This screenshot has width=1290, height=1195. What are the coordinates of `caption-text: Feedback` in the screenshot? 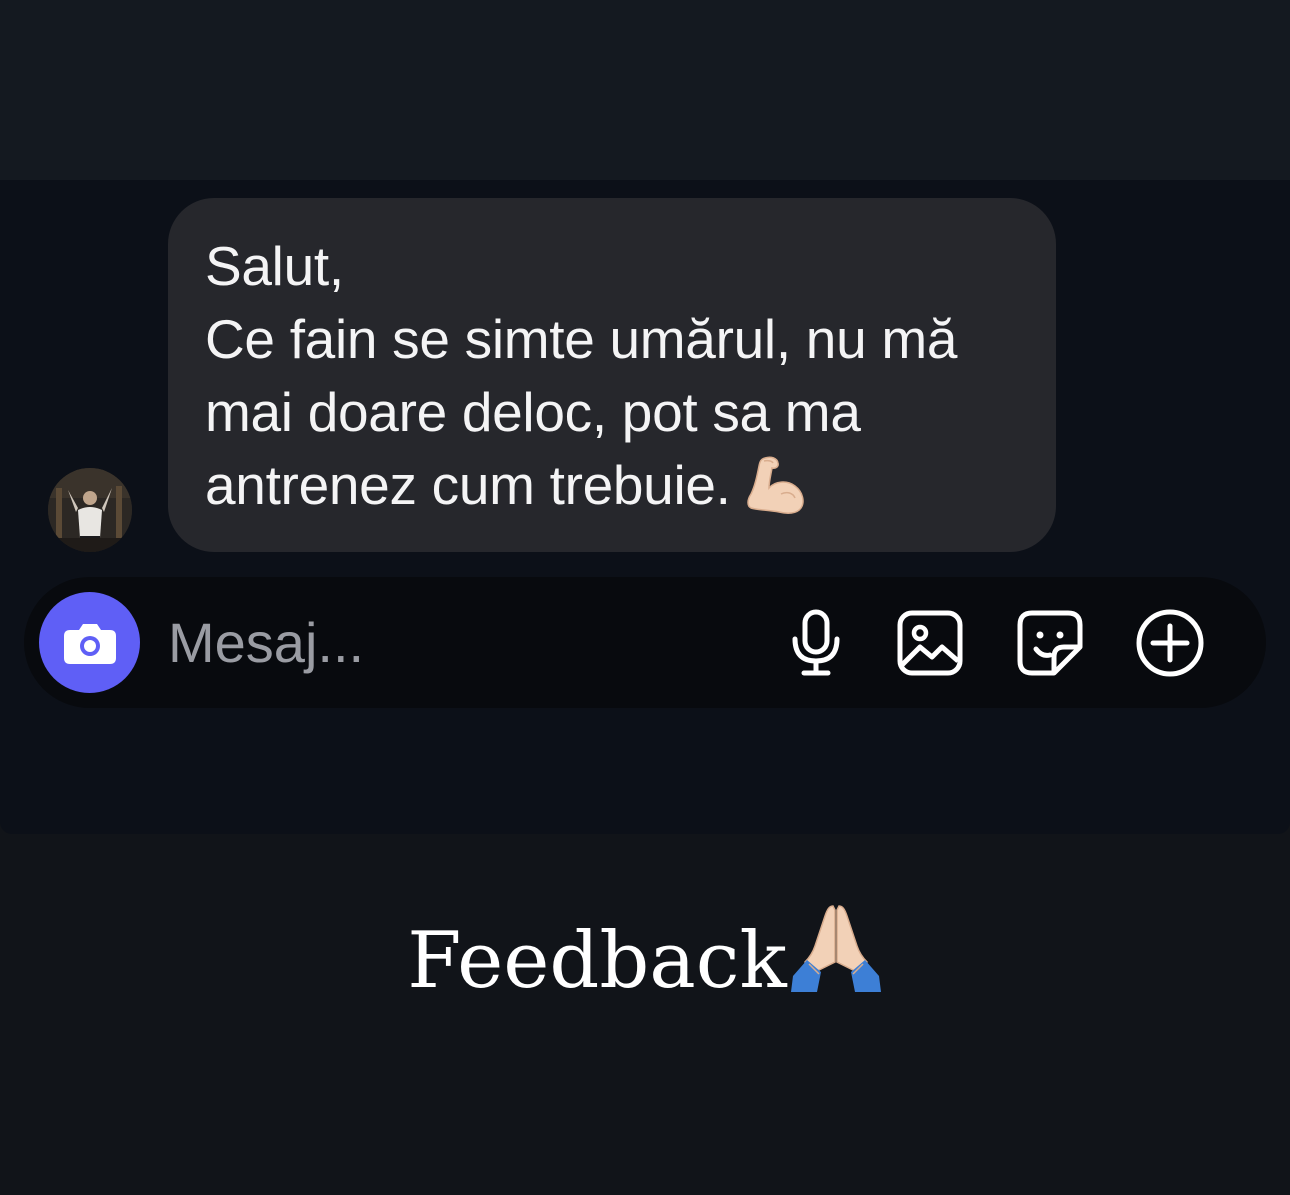 It's located at (597, 960).